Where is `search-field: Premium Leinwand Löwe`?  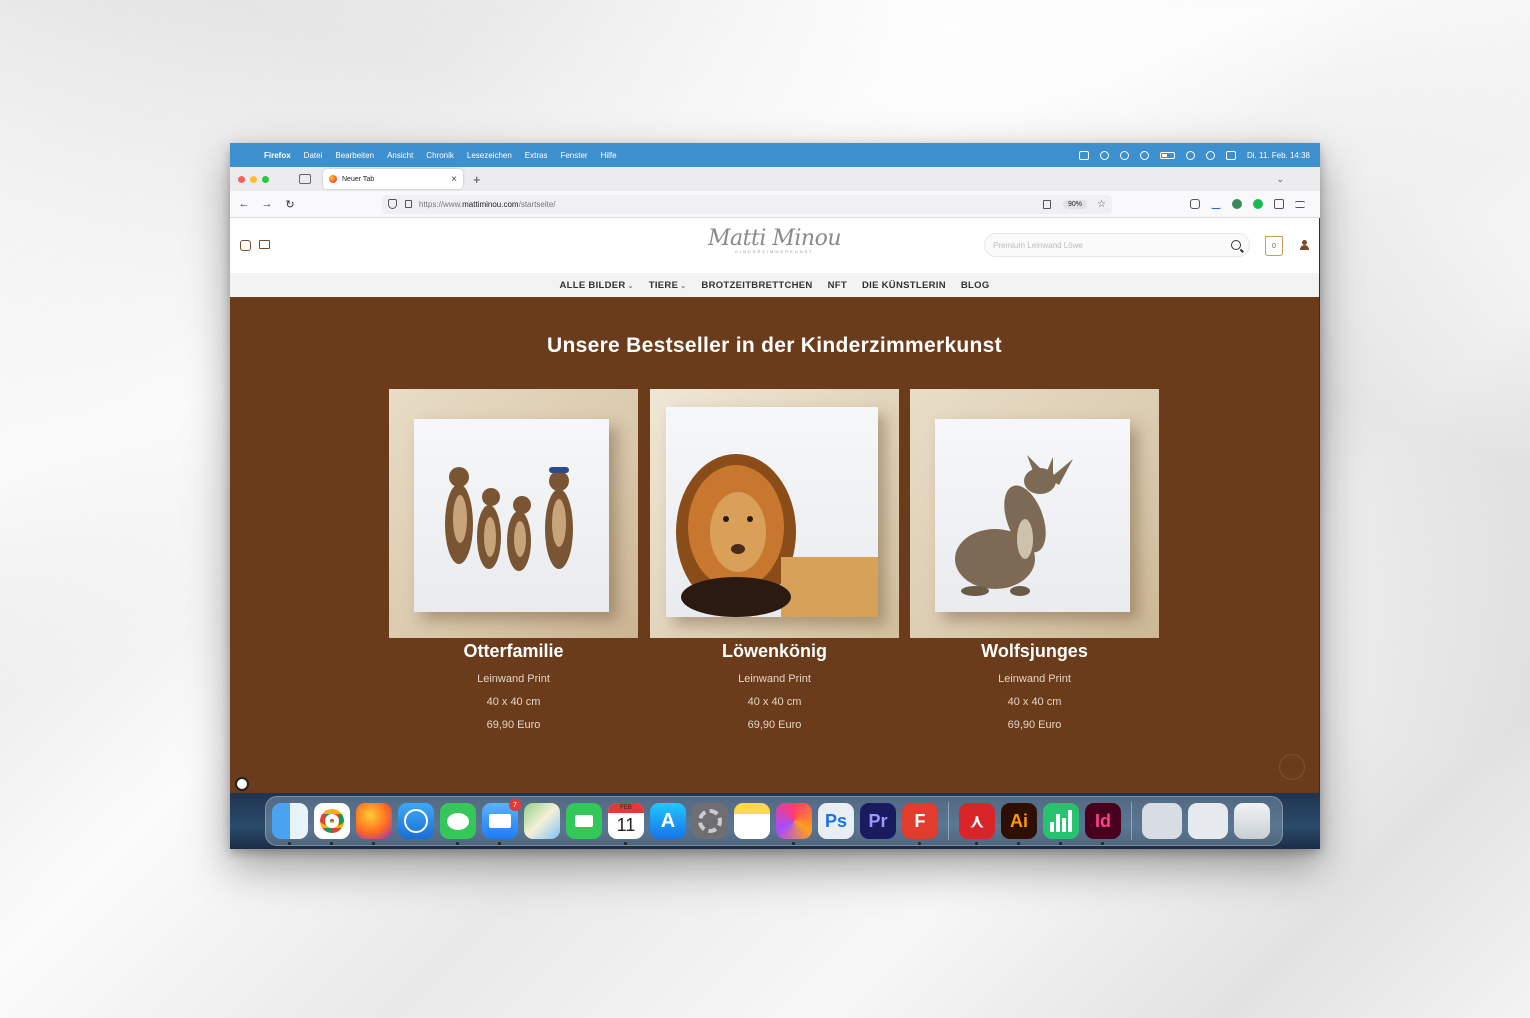
search-field: Premium Leinwand Löwe is located at coordinates (1117, 245).